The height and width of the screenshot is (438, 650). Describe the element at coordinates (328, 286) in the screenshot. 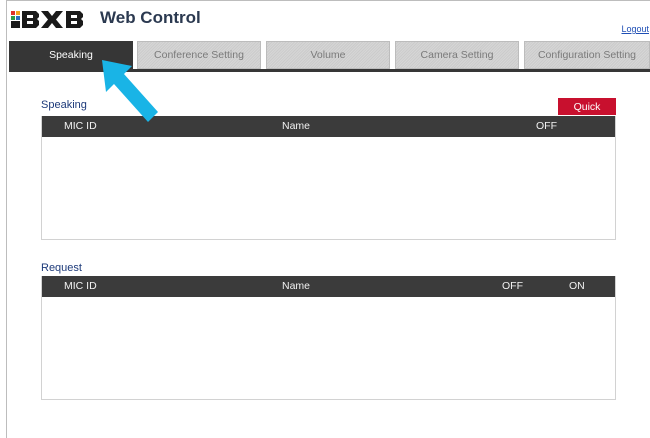

I see `request-table-header: MIC ID Name OFF ON` at that location.